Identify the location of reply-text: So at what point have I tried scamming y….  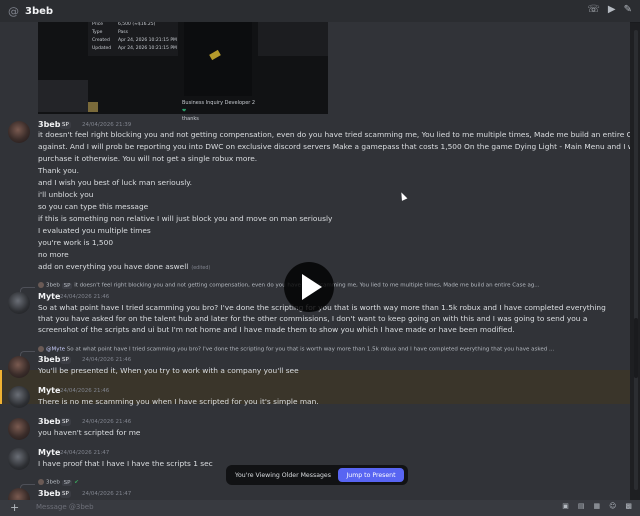
(310, 349).